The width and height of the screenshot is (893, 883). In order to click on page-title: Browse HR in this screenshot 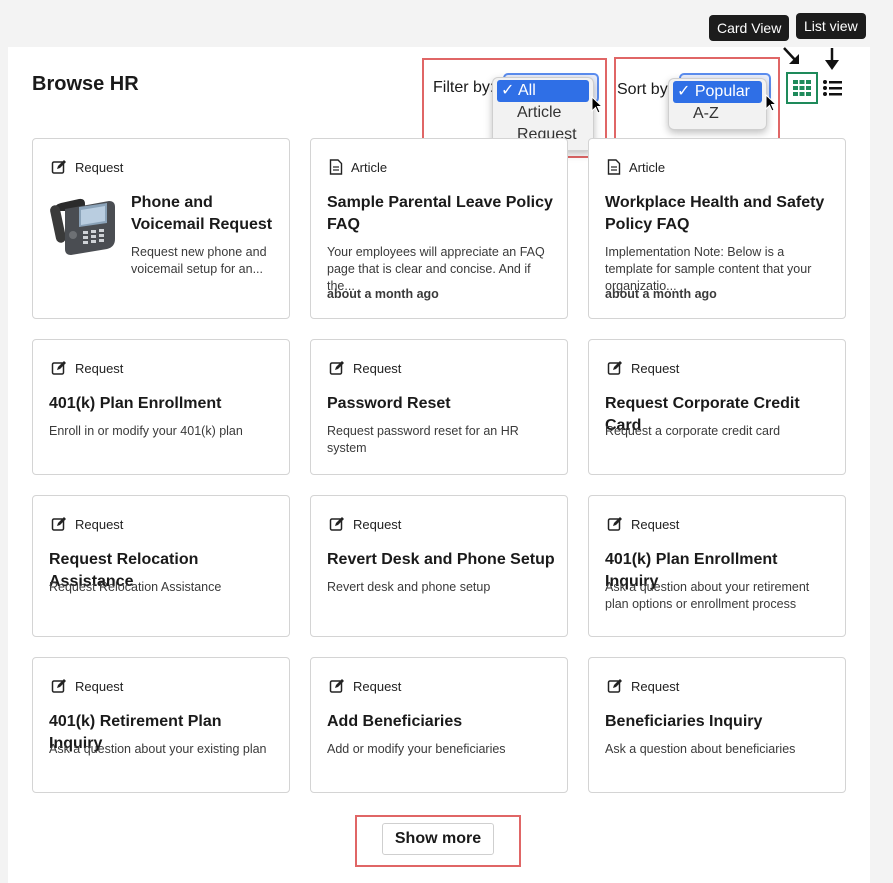, I will do `click(85, 84)`.